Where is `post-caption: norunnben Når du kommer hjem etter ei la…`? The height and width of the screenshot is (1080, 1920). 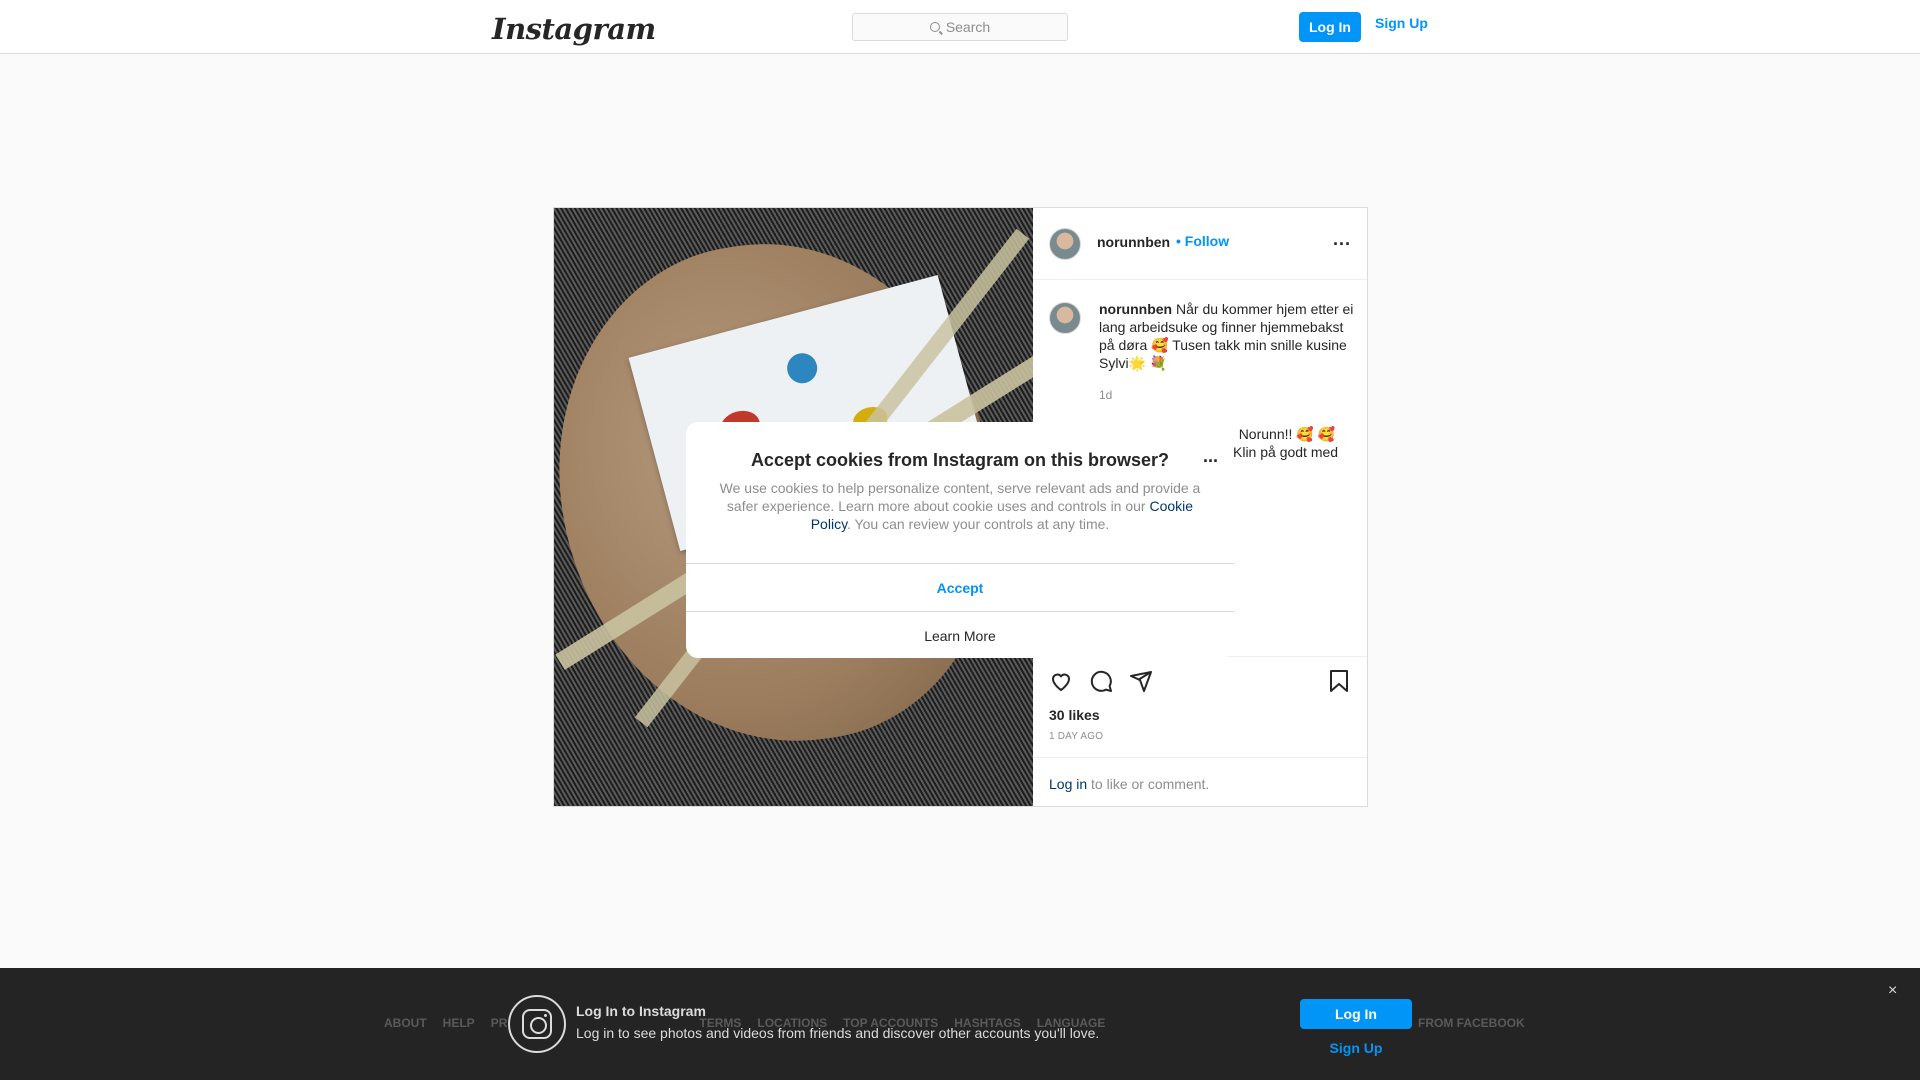 post-caption: norunnben Når du kommer hjem etter ei la… is located at coordinates (1229, 336).